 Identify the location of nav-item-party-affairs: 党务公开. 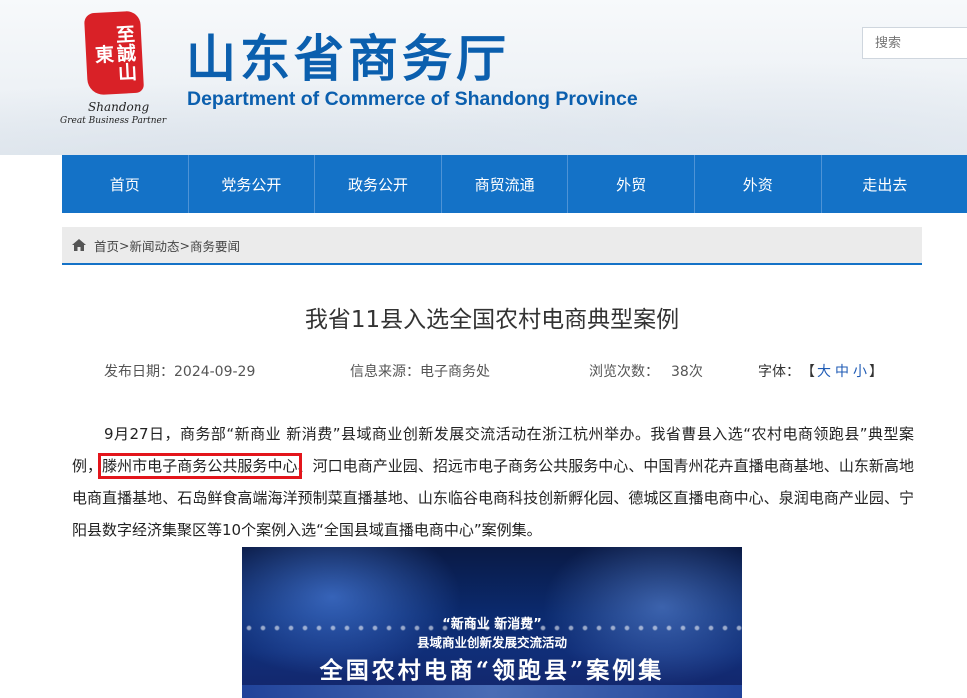
(252, 184).